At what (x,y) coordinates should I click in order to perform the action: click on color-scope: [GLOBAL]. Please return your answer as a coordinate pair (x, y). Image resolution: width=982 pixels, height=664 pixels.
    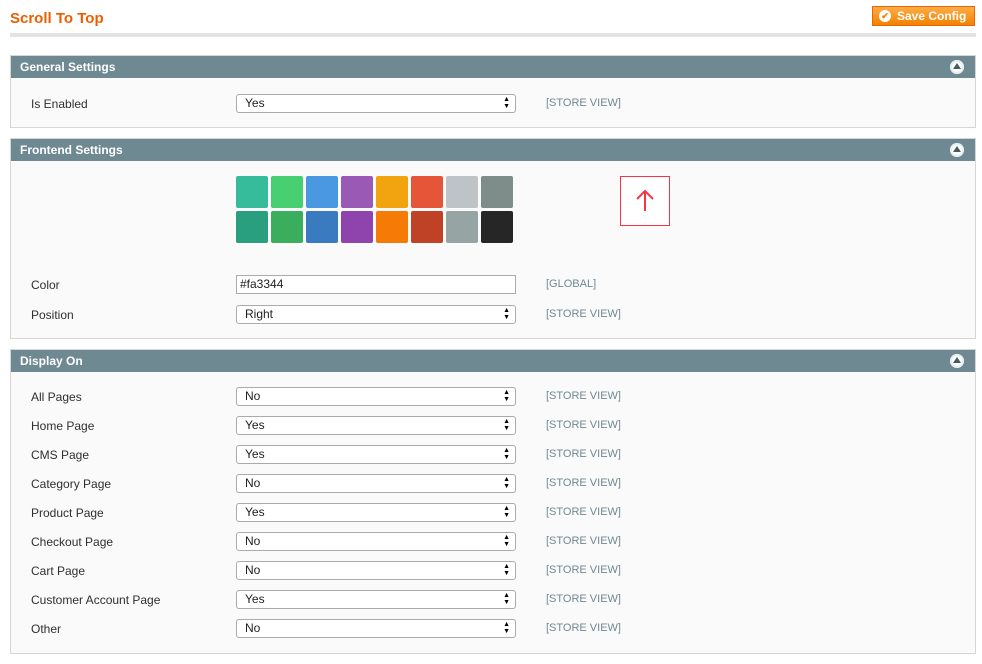
    Looking at the image, I should click on (571, 284).